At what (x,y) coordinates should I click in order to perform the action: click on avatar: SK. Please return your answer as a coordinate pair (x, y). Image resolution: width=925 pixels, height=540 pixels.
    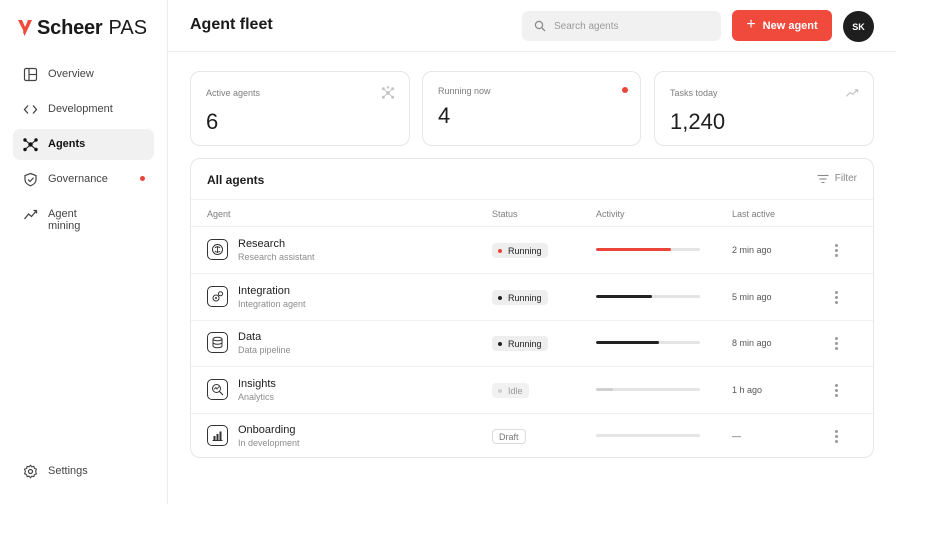
    Looking at the image, I should click on (858, 26).